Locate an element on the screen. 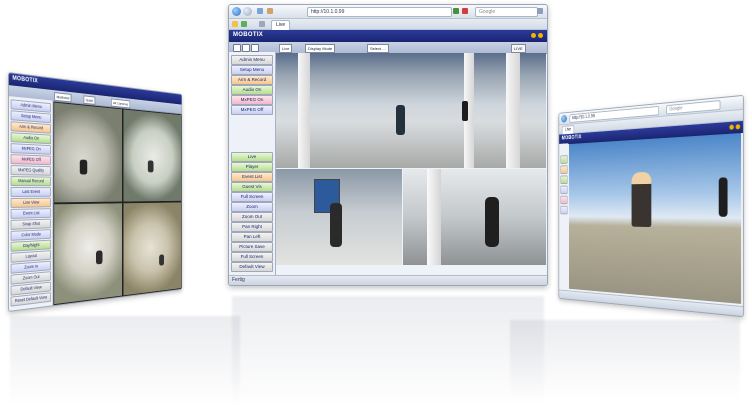 This screenshot has width=752, height=411. center-sidebar-button: Live is located at coordinates (252, 157).